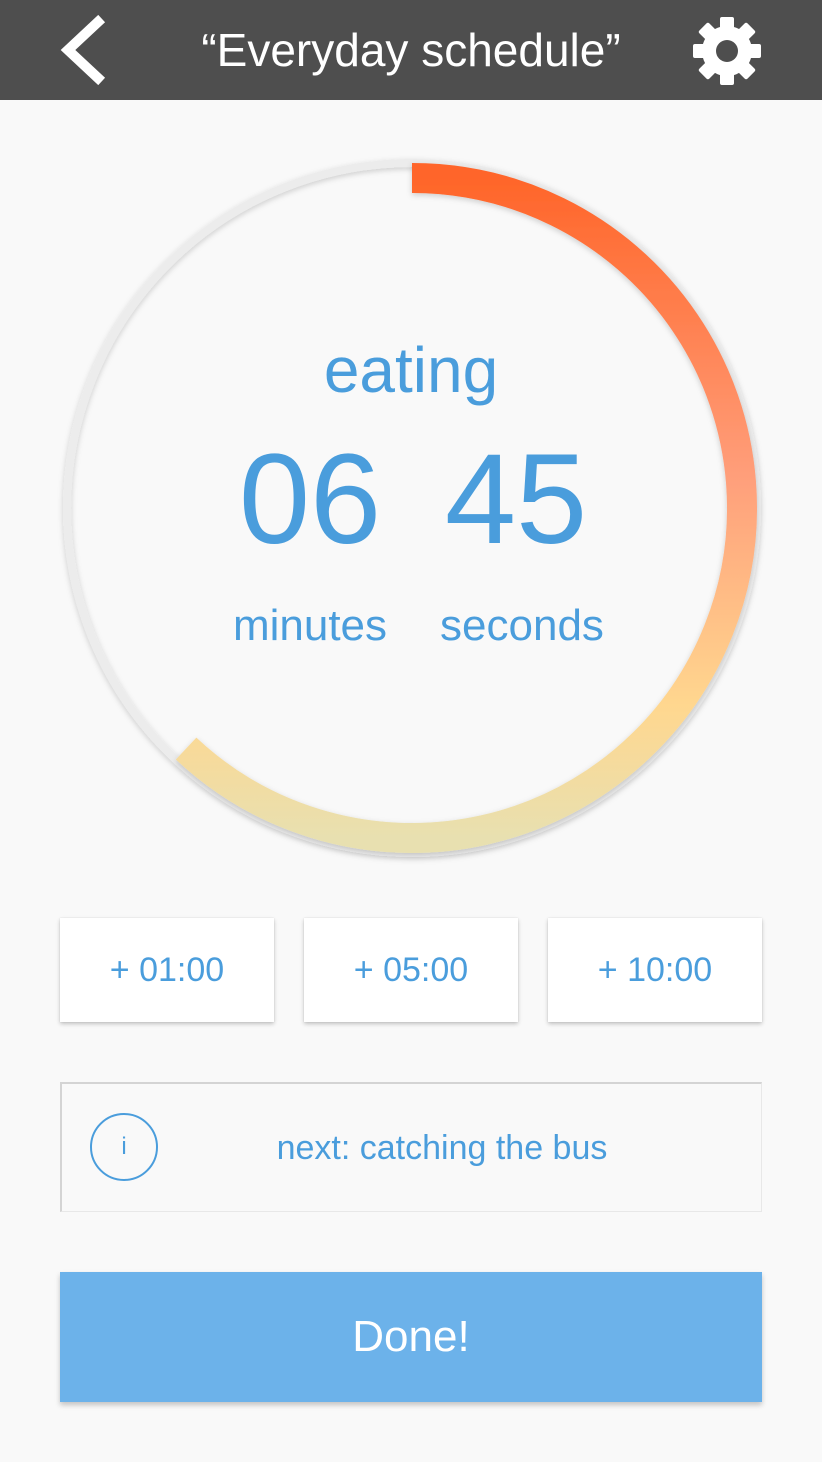  I want to click on next-activity-text: next: catching the bus, so click(442, 1148).